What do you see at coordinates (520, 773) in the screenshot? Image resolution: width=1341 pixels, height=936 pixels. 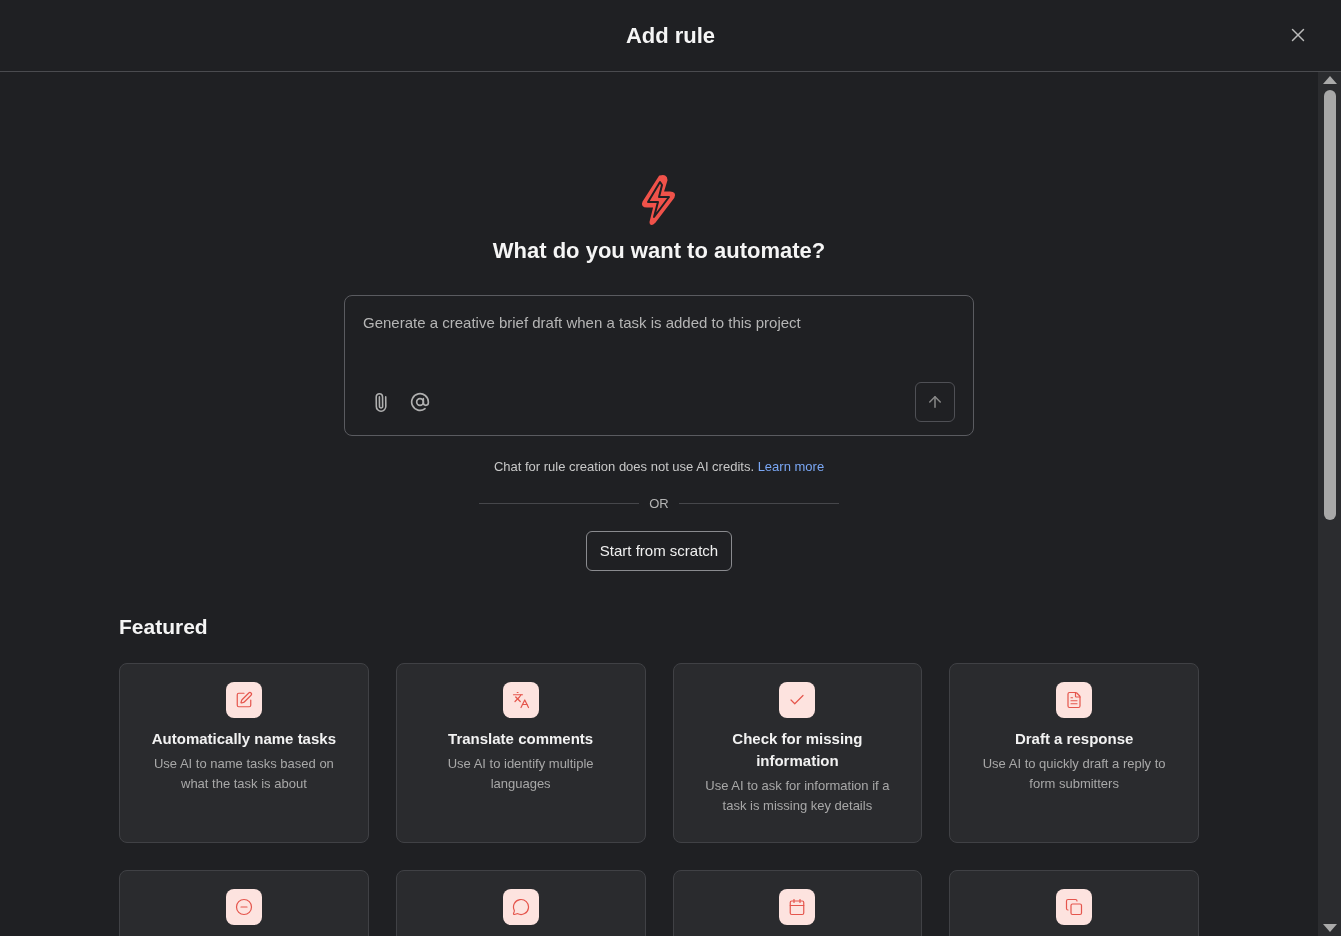 I see `card-description: Use AI to identify multiple languages` at bounding box center [520, 773].